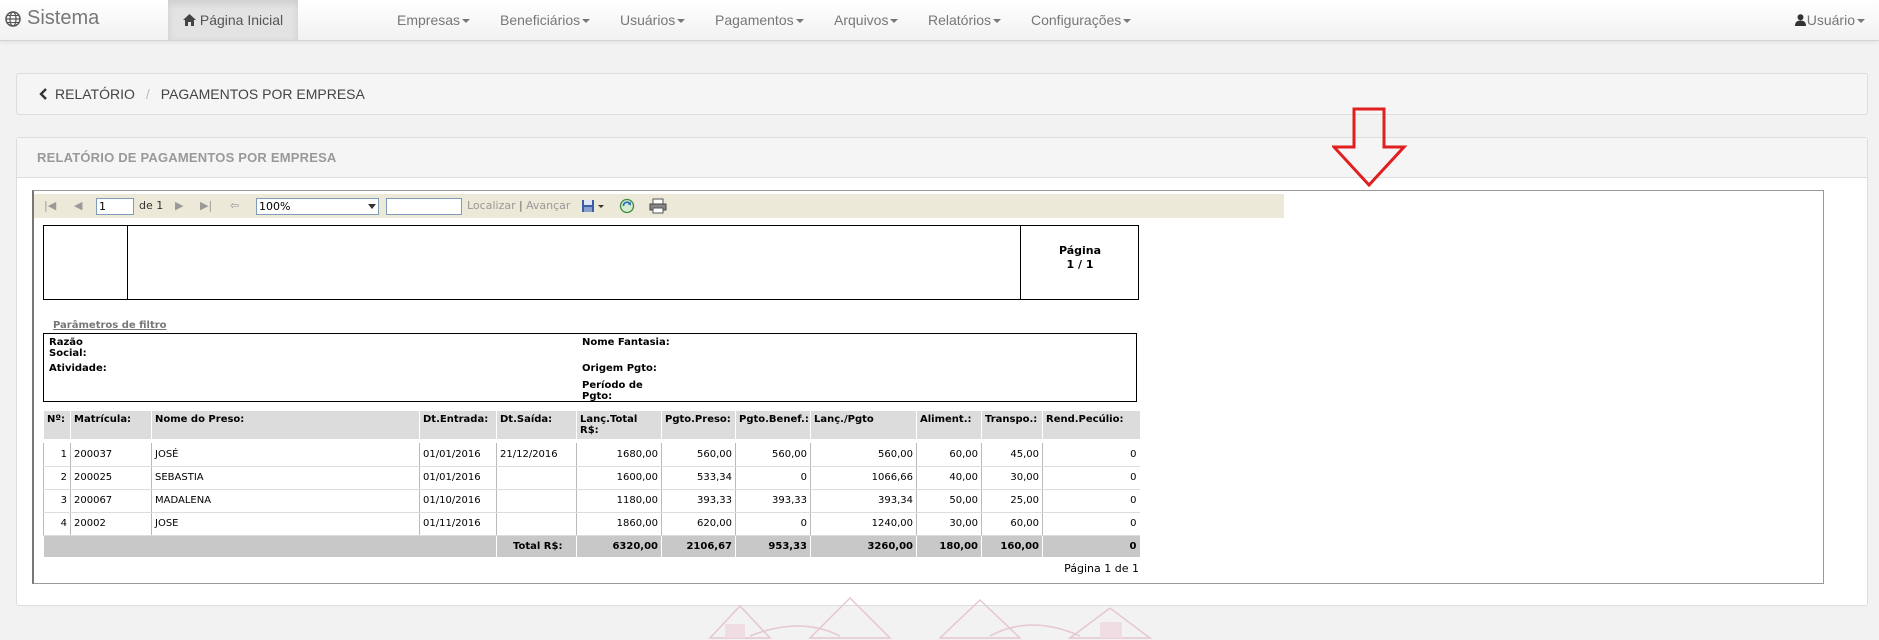  I want to click on nav-pagamentos: Pagamentos, so click(759, 20).